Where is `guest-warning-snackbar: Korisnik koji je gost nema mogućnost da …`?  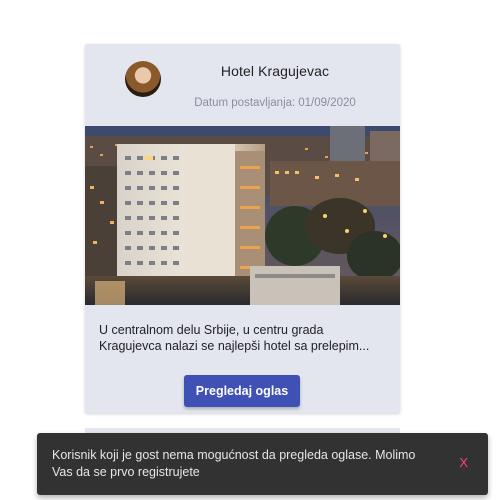 guest-warning-snackbar: Korisnik koji je gost nema mogućnost da … is located at coordinates (262, 464).